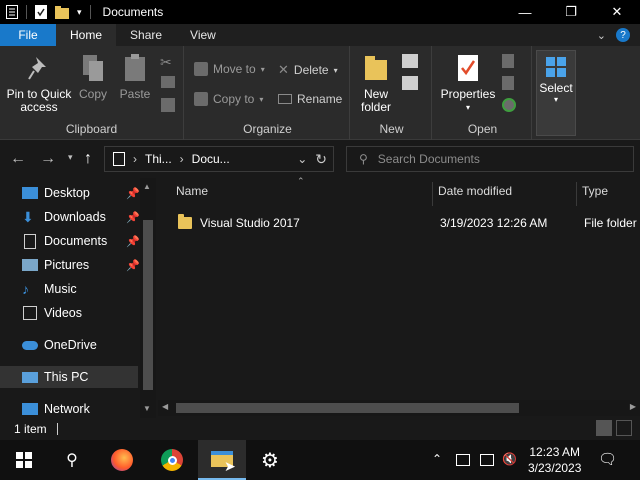 The width and height of the screenshot is (640, 480). What do you see at coordinates (147, 408) in the screenshot?
I see `scroll-down-icon: ▼` at bounding box center [147, 408].